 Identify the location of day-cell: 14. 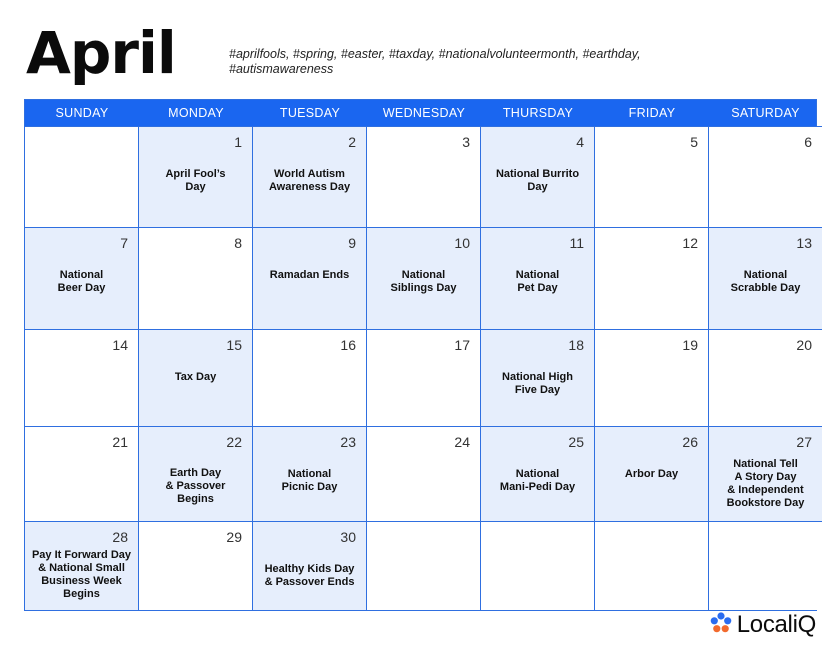
(82, 377).